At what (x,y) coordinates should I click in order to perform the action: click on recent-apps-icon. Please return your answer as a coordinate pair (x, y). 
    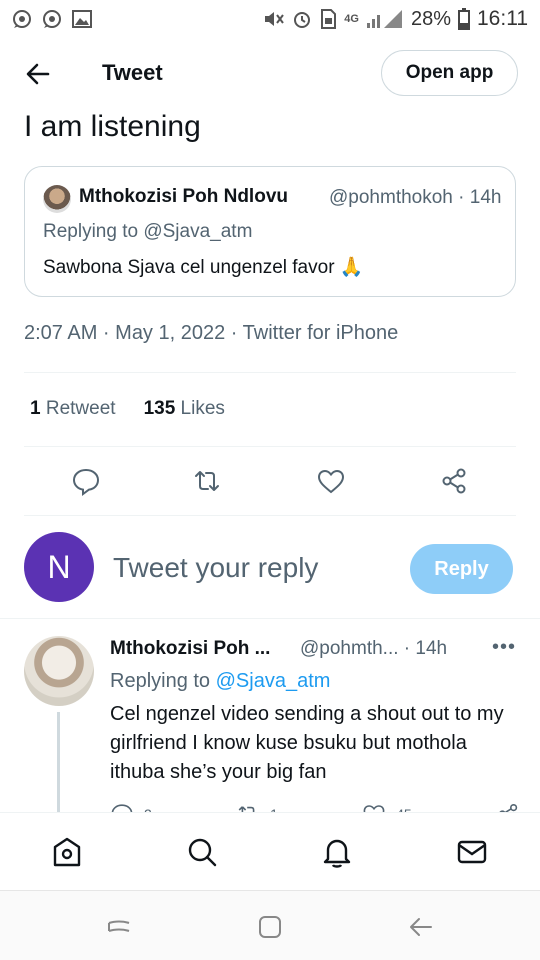
    Looking at the image, I should click on (119, 927).